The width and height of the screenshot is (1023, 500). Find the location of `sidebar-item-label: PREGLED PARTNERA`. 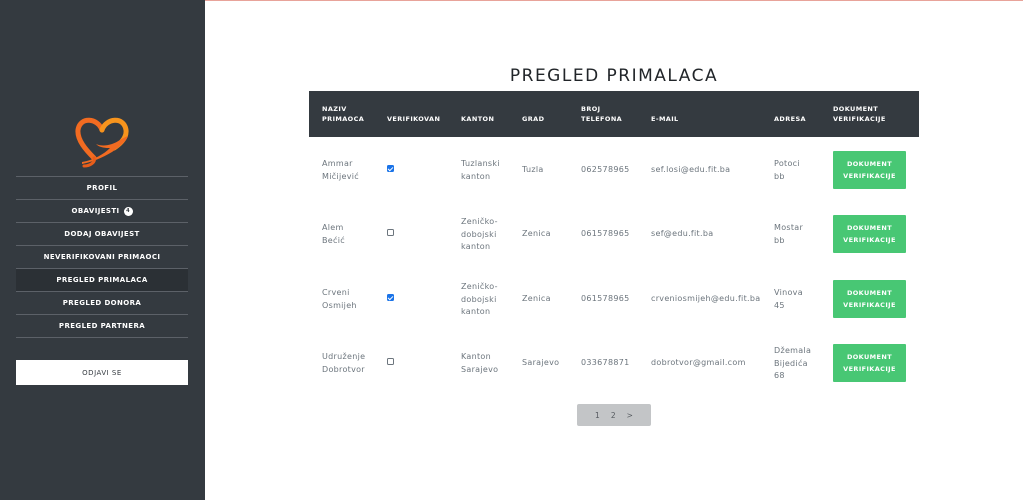

sidebar-item-label: PREGLED PARTNERA is located at coordinates (102, 326).